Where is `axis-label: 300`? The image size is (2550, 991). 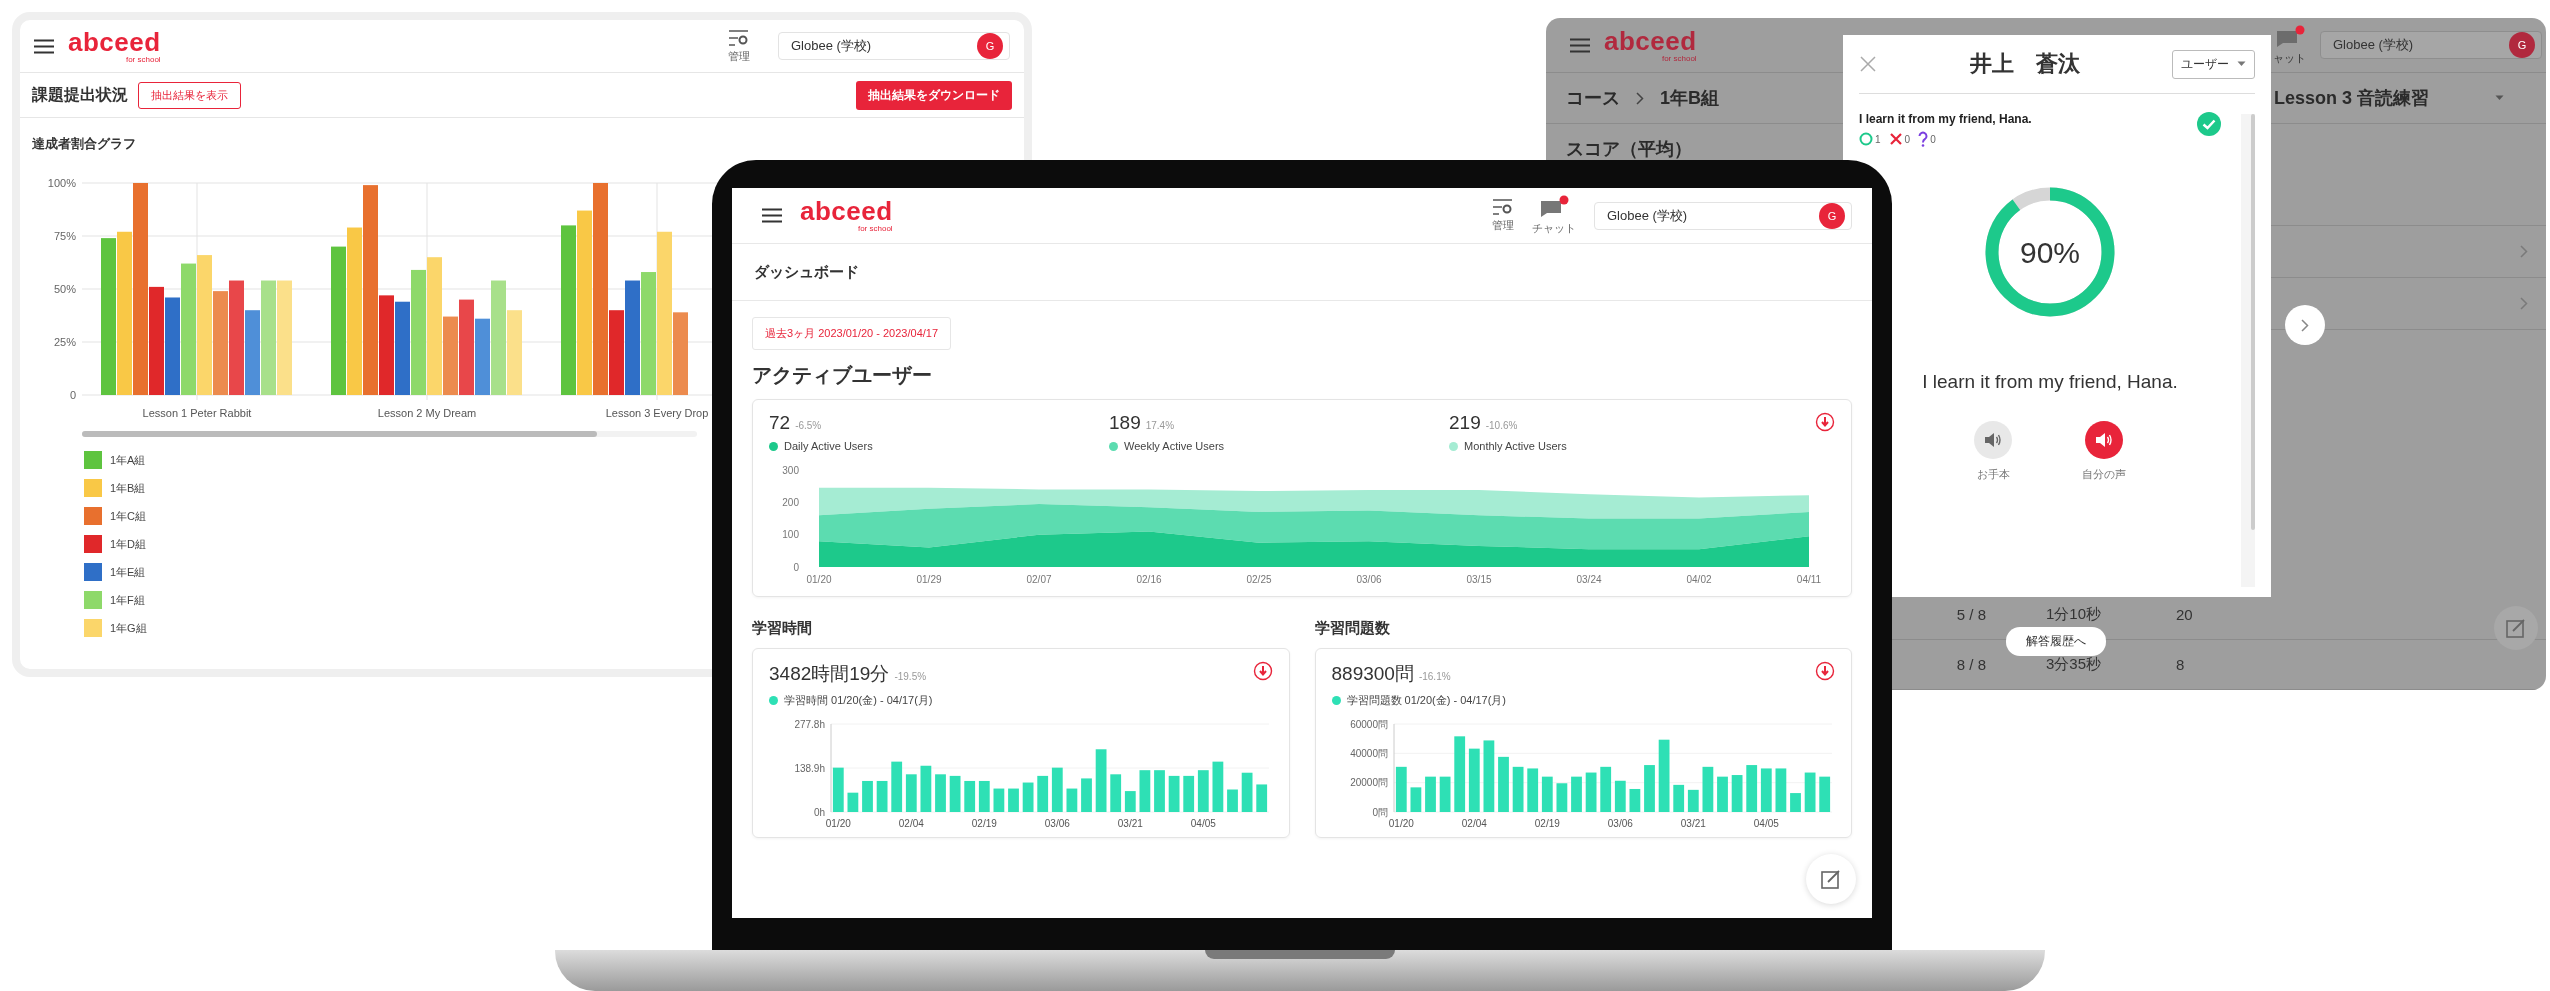
axis-label: 300 is located at coordinates (790, 470).